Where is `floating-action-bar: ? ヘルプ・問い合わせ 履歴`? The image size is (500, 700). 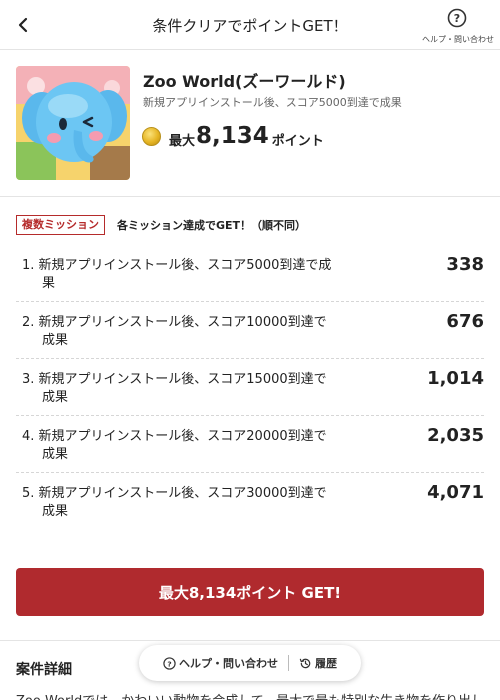 floating-action-bar: ? ヘルプ・問い合わせ 履歴 is located at coordinates (250, 663).